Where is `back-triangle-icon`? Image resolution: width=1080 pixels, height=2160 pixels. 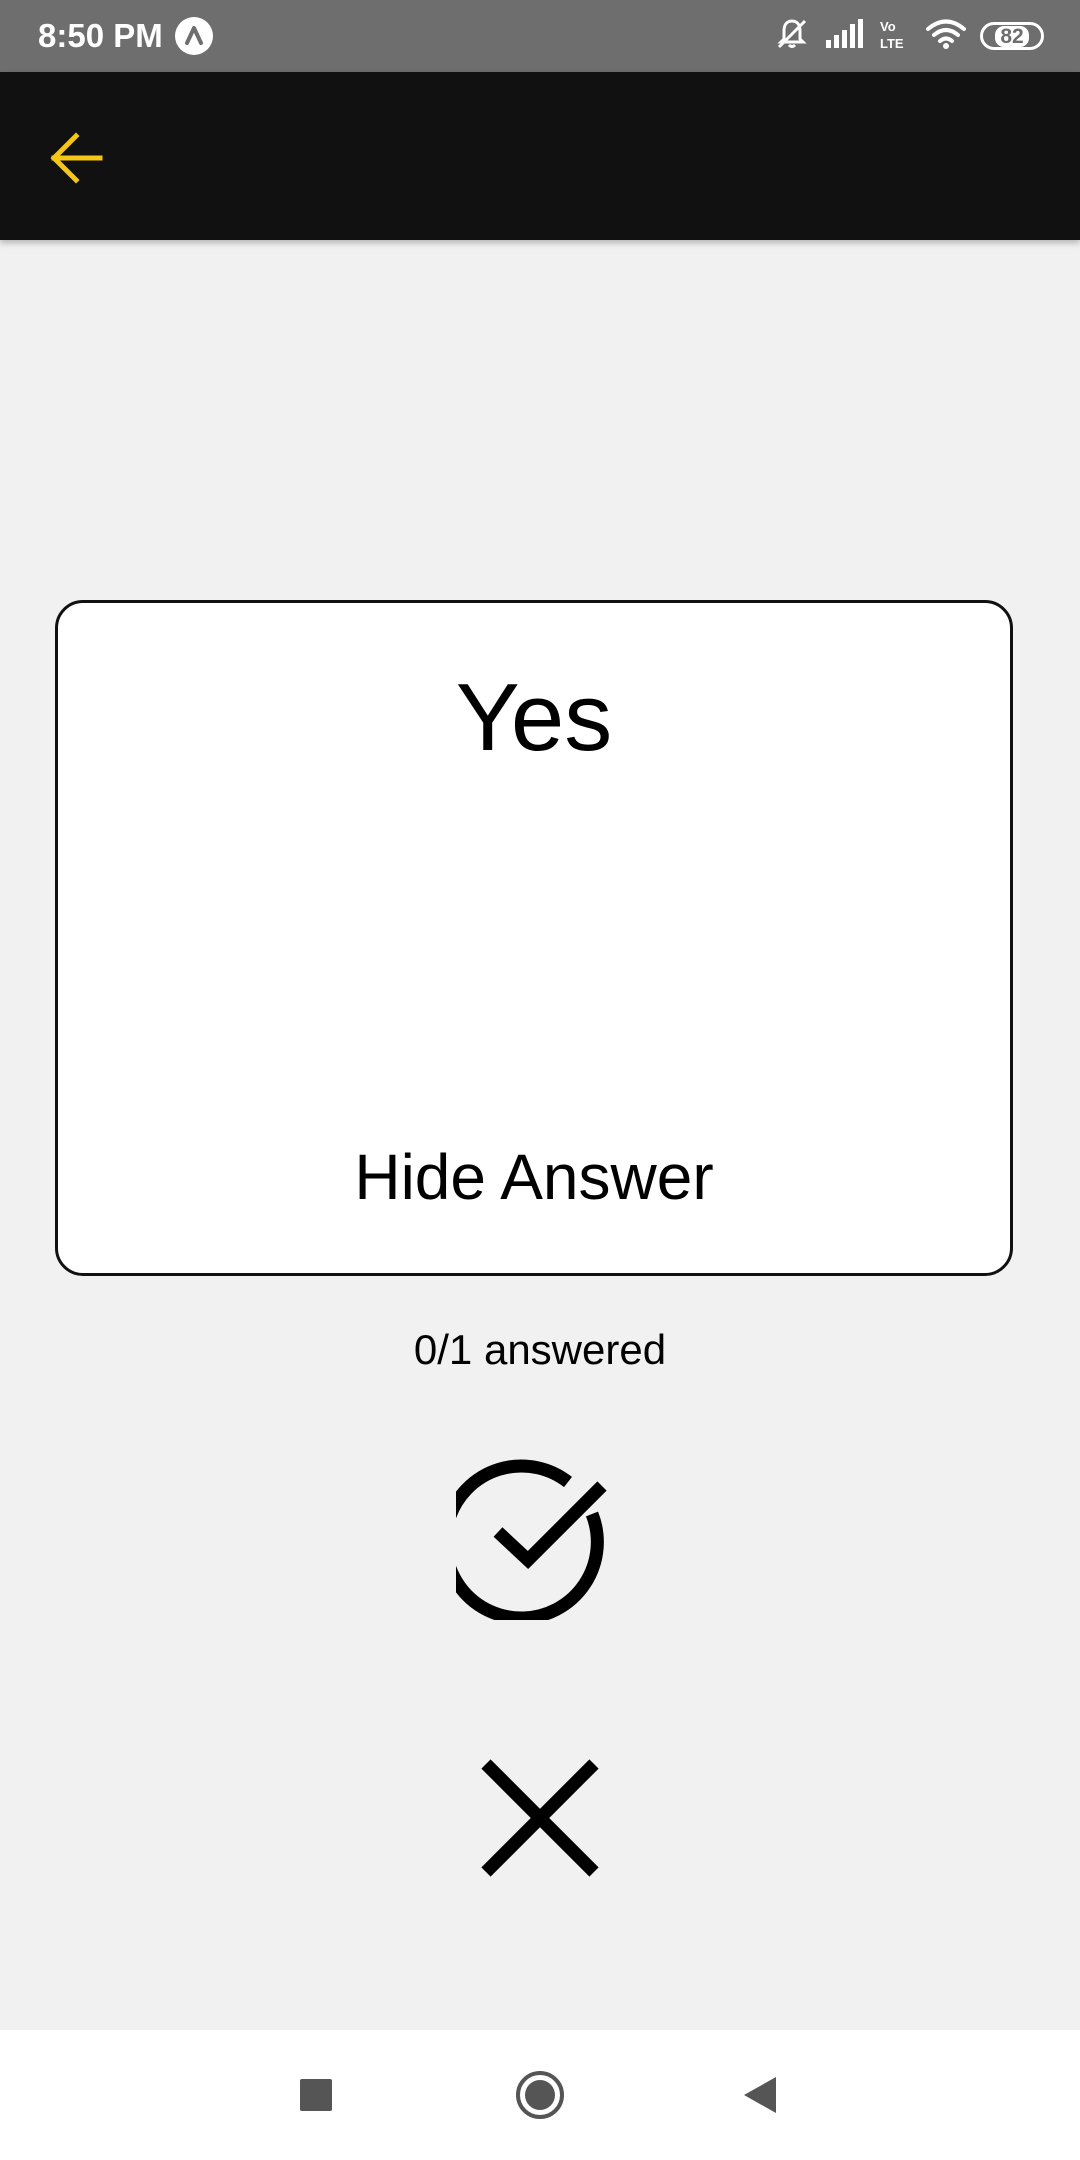 back-triangle-icon is located at coordinates (760, 2095).